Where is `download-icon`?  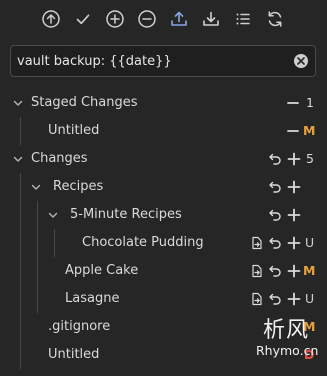 download-icon is located at coordinates (211, 18).